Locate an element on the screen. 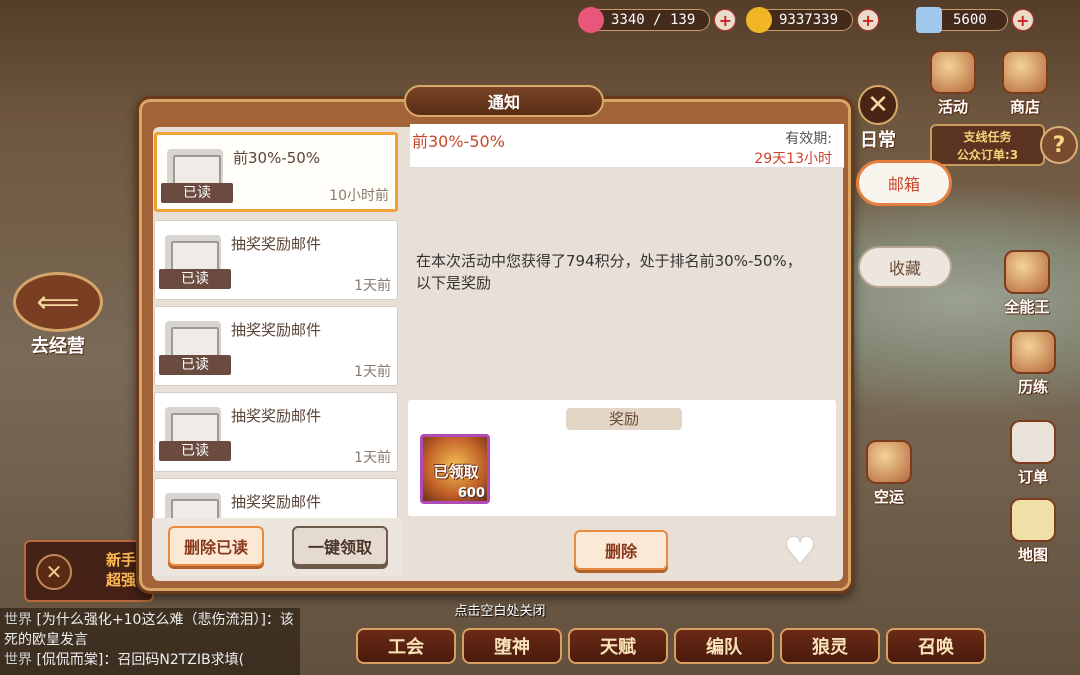 The image size is (1080, 675). daily-tasks-label: 日常 is located at coordinates (878, 139).